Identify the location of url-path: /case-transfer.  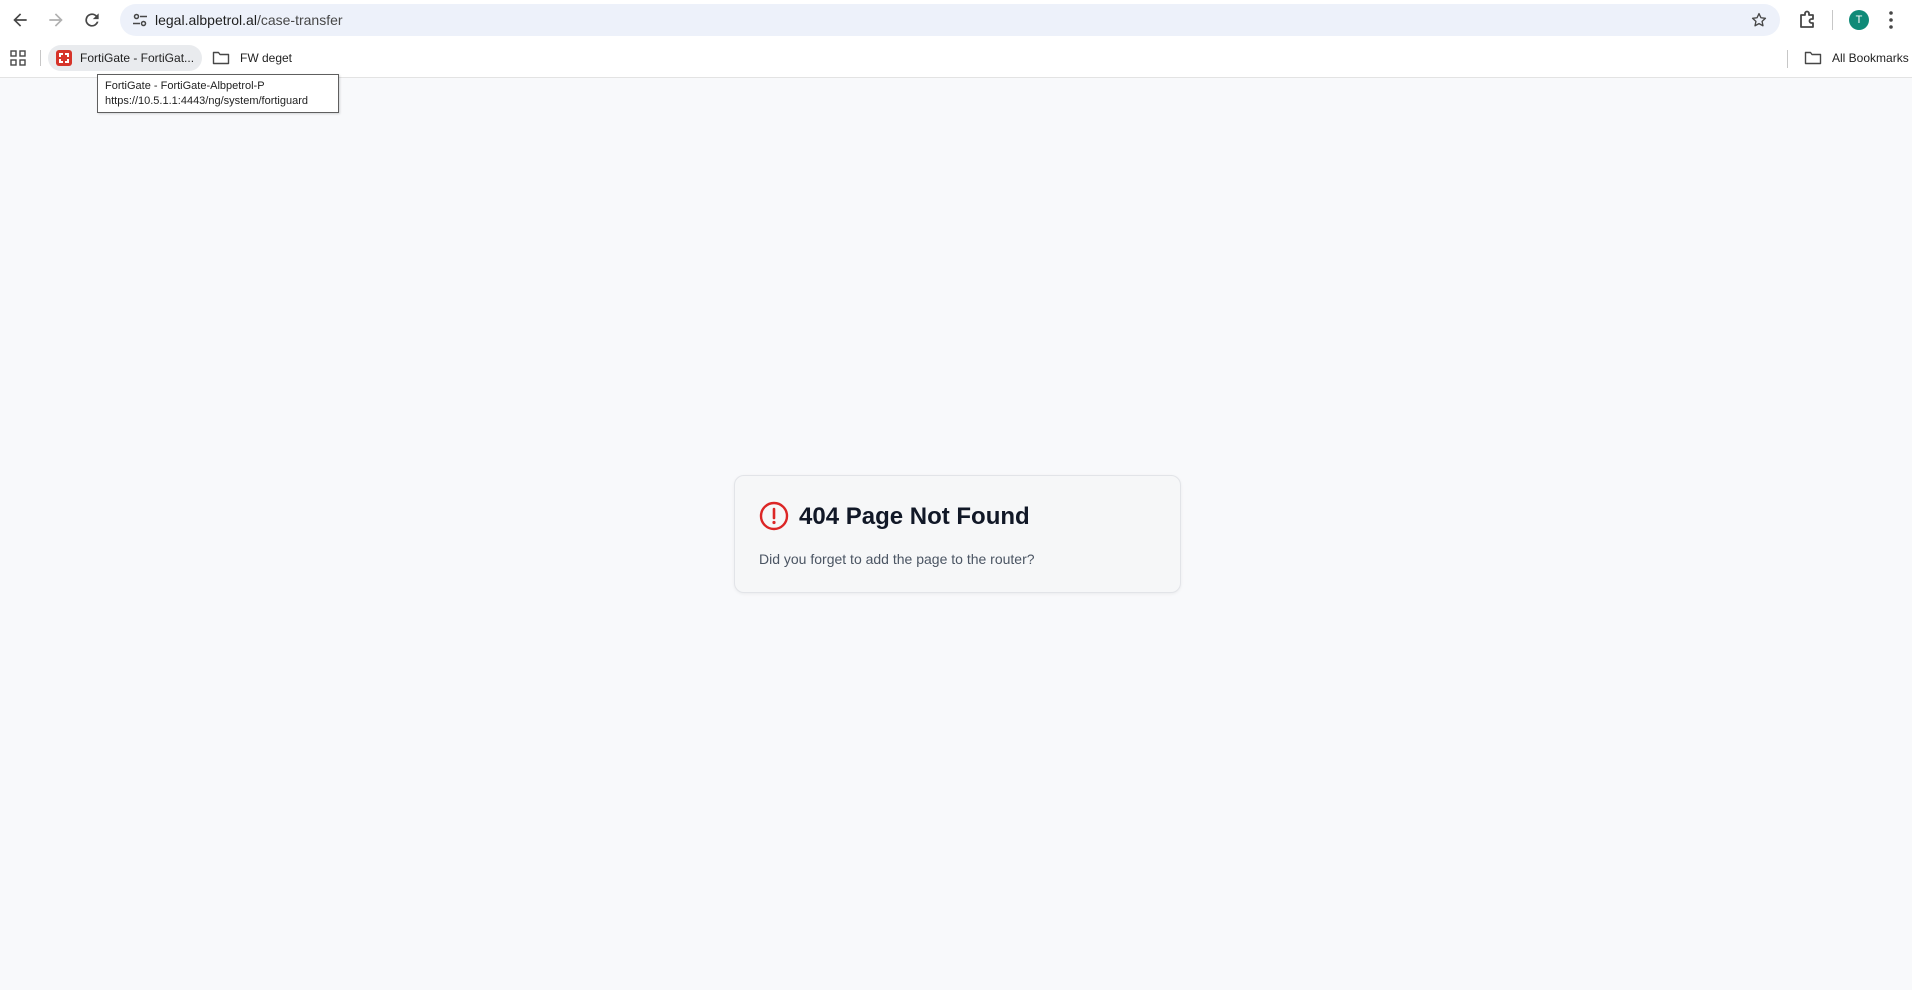
(299, 20).